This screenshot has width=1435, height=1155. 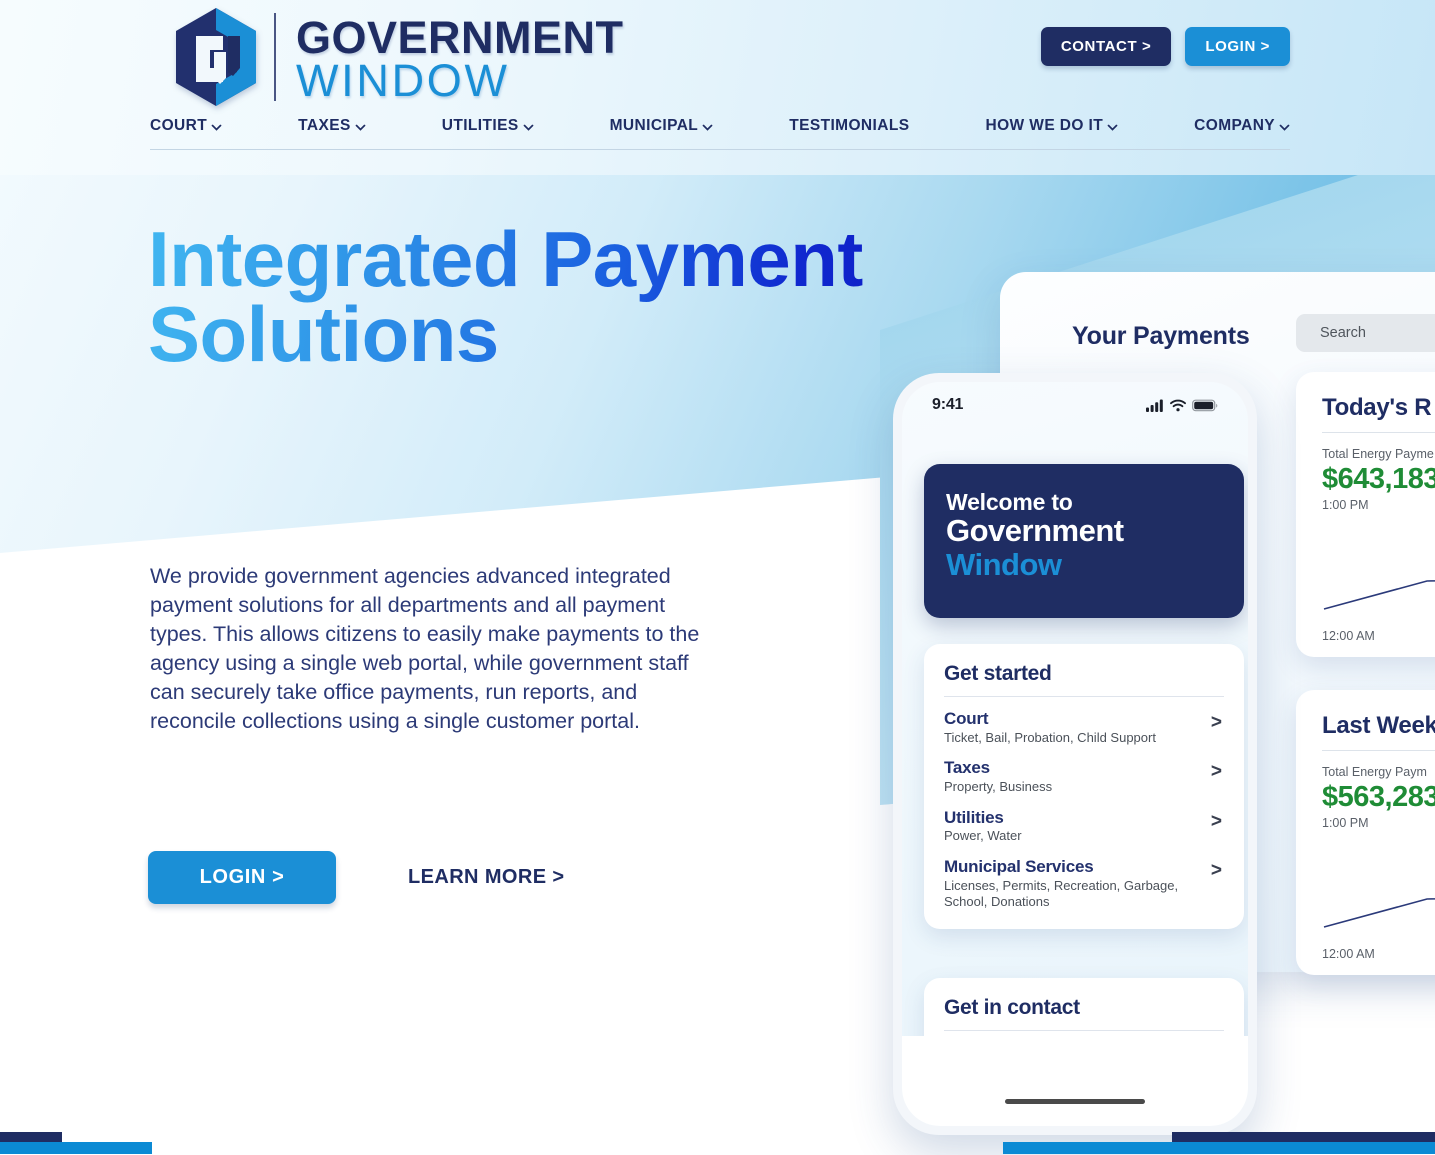 What do you see at coordinates (1084, 776) in the screenshot?
I see `get-started-item-taxes: Taxes Property, Business >` at bounding box center [1084, 776].